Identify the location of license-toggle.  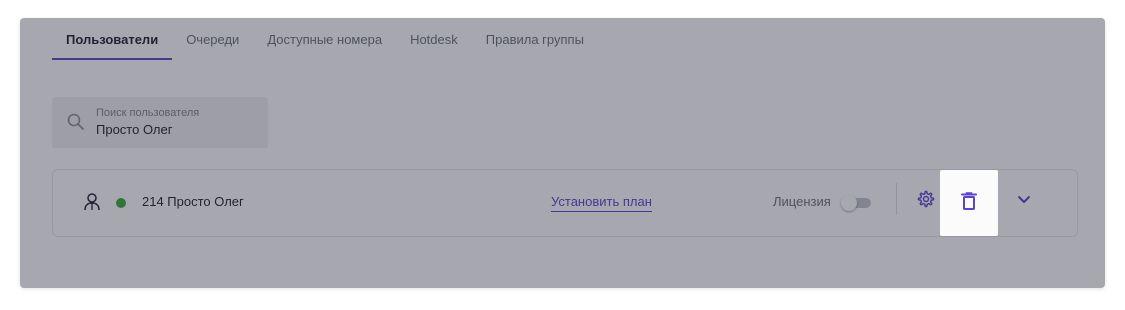
(856, 203).